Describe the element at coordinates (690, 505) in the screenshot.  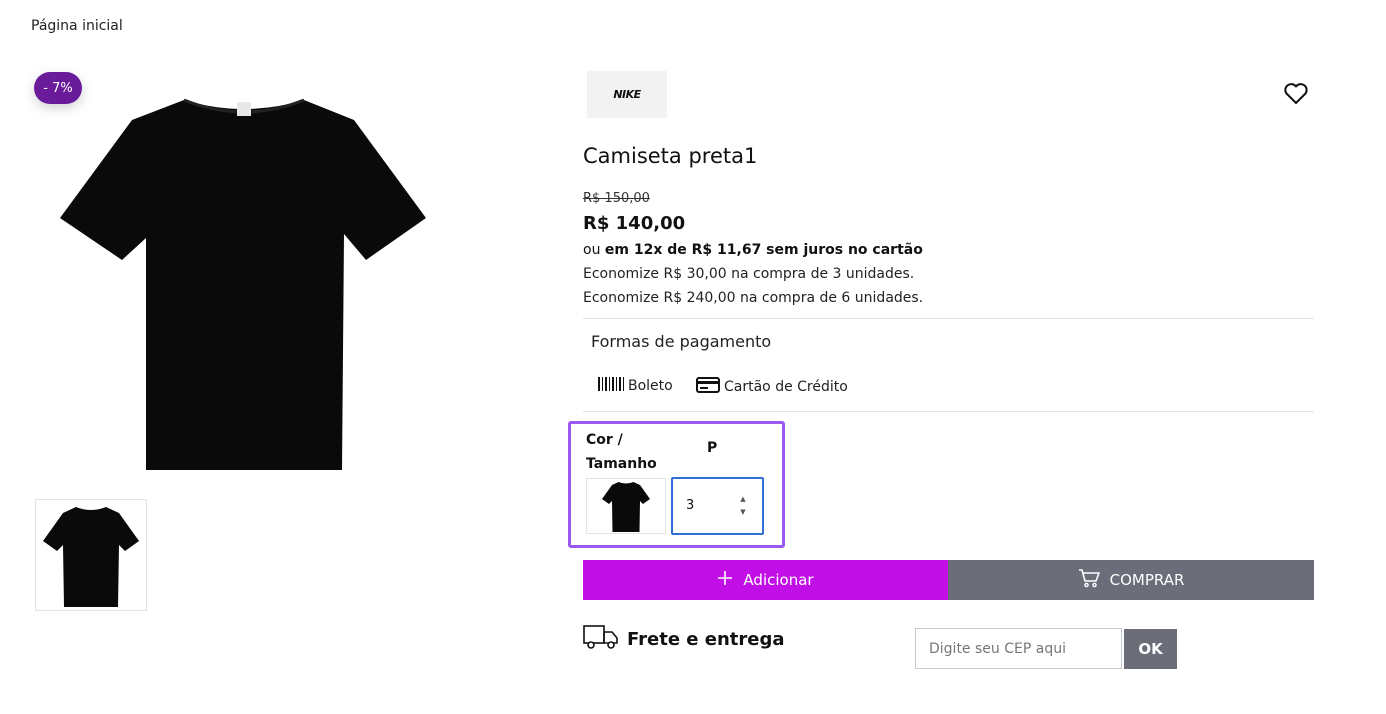
I see `quantity-value: 3` at that location.